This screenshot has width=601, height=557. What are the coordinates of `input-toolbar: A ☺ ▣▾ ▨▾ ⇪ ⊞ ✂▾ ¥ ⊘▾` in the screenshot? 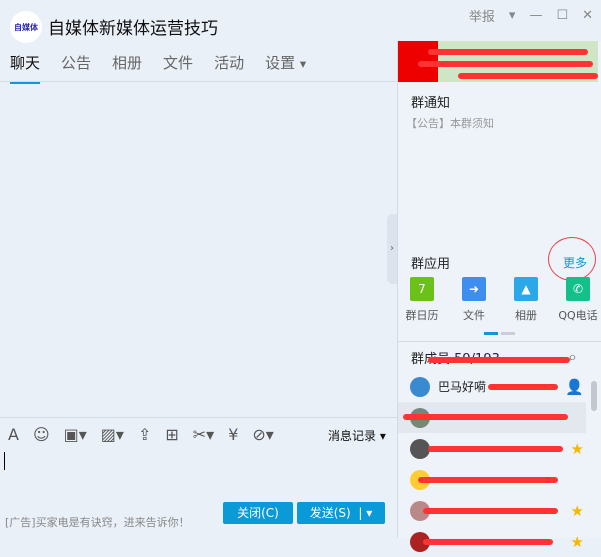 It's located at (141, 434).